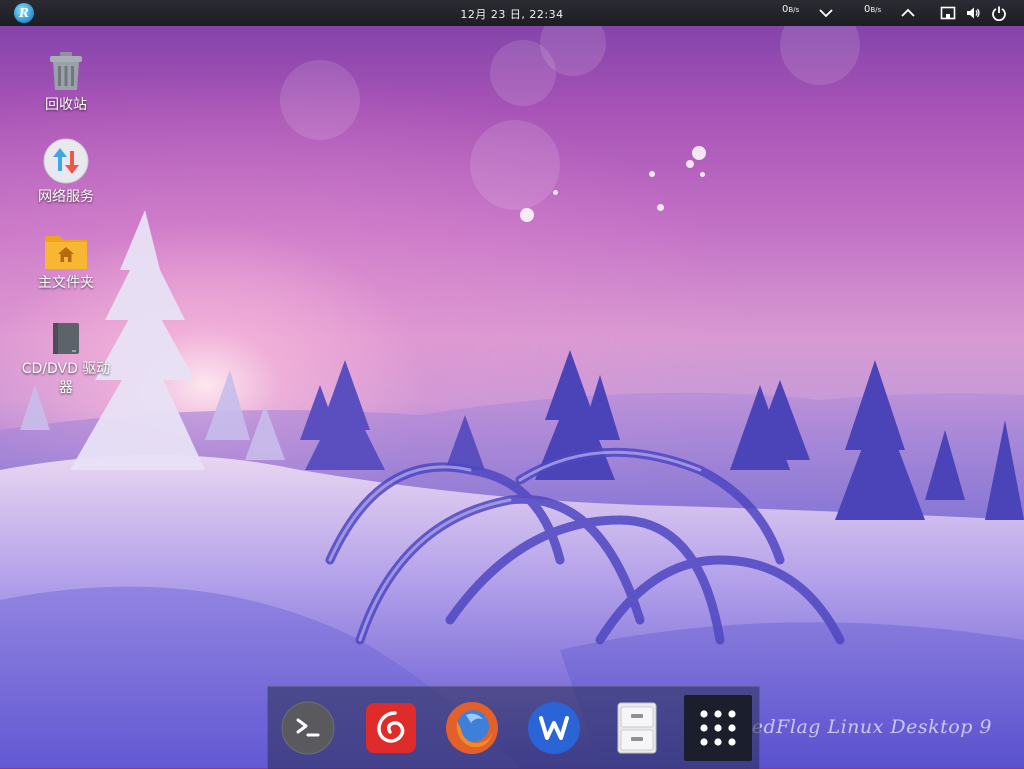  Describe the element at coordinates (66, 105) in the screenshot. I see `desktop-icon-label: 回收站` at that location.